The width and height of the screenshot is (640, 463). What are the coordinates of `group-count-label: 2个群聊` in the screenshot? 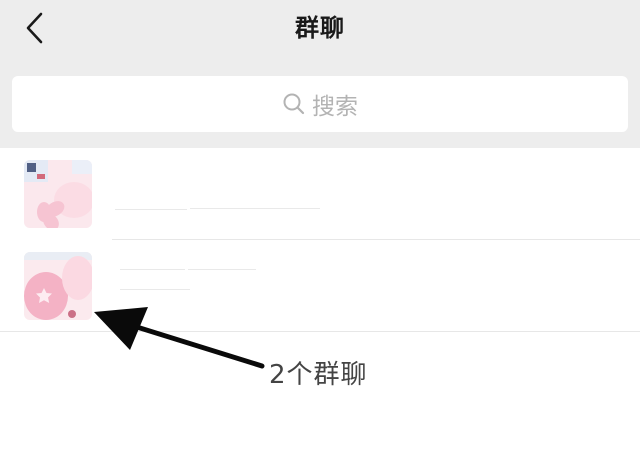 It's located at (318, 375).